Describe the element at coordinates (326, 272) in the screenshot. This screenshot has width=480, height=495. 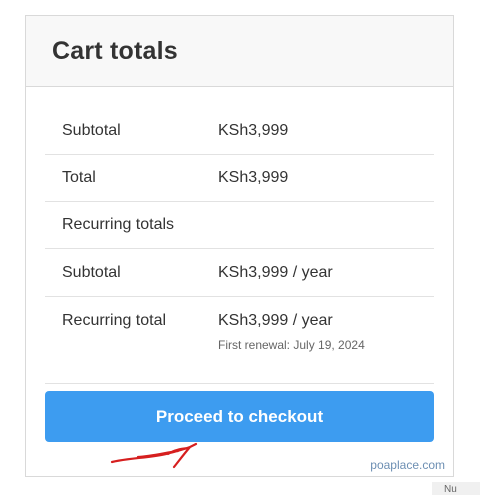
I see `recurring-subtotal-value: KSh3,999 / year` at that location.